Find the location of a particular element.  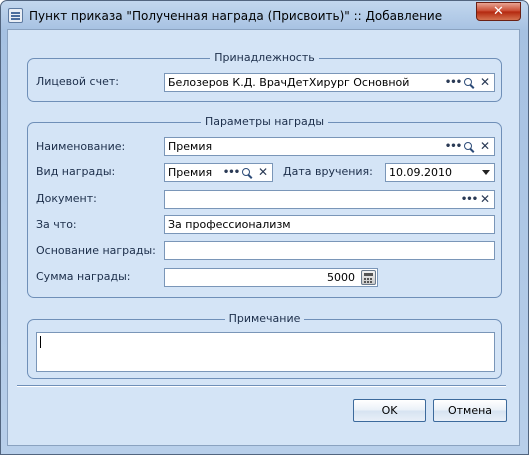

amount-value: 5000 is located at coordinates (341, 277).